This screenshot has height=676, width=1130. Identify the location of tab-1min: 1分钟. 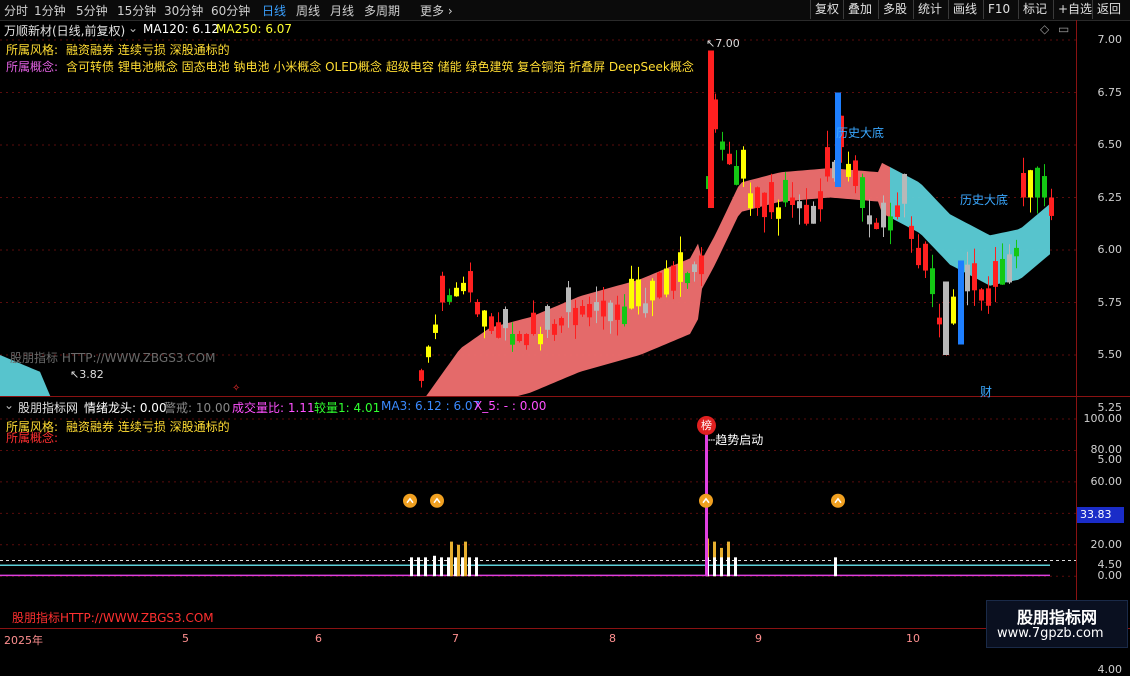
(50, 10).